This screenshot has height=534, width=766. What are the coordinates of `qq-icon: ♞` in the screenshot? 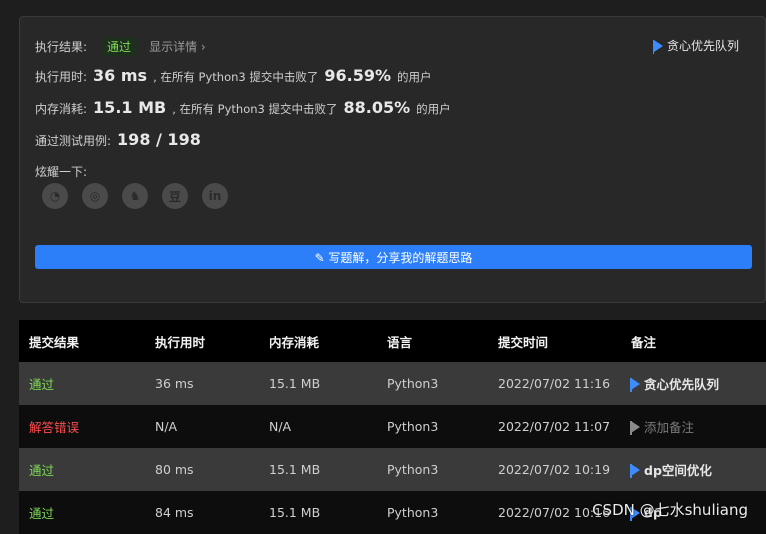 It's located at (135, 196).